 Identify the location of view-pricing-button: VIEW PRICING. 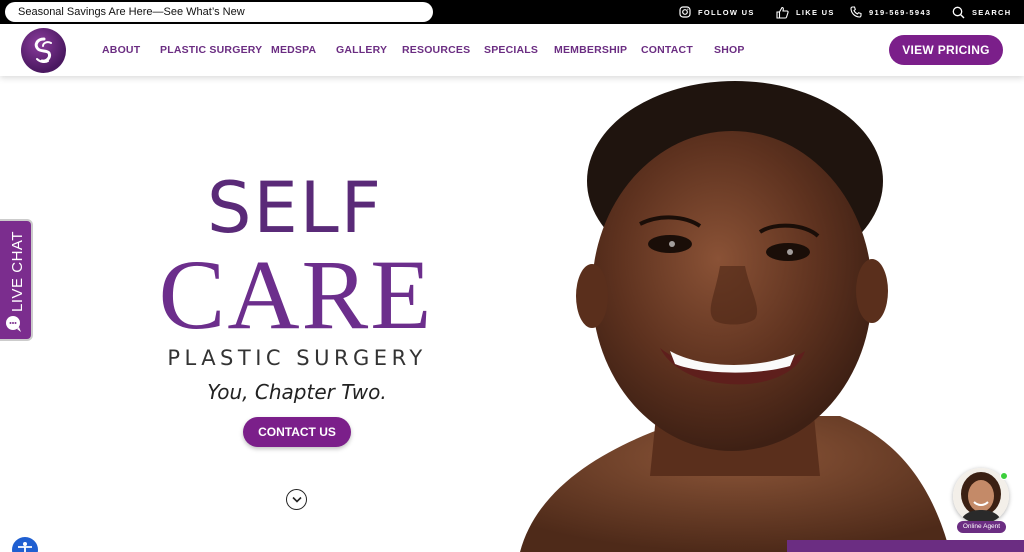
(946, 50).